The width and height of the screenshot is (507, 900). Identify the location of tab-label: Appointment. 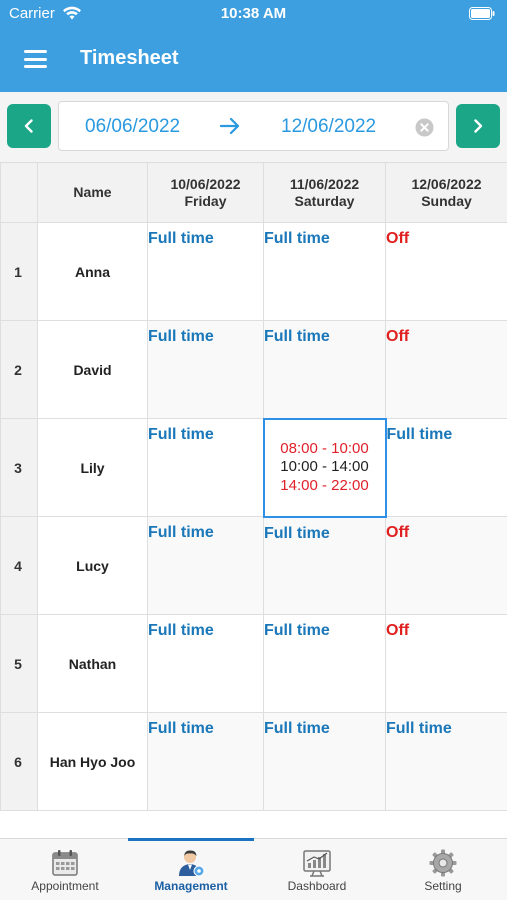
(65, 886).